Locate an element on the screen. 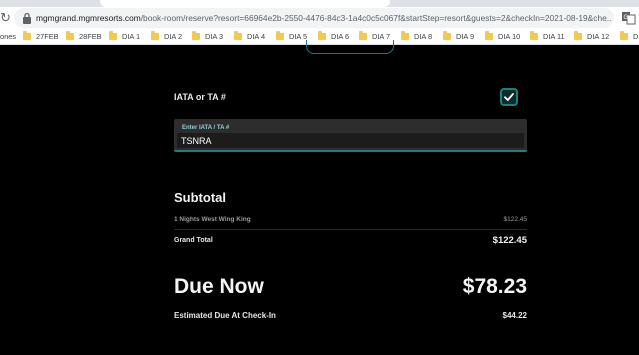 Image resolution: width=639 pixels, height=355 pixels. bookmark-label: DIA 1 is located at coordinates (131, 36).